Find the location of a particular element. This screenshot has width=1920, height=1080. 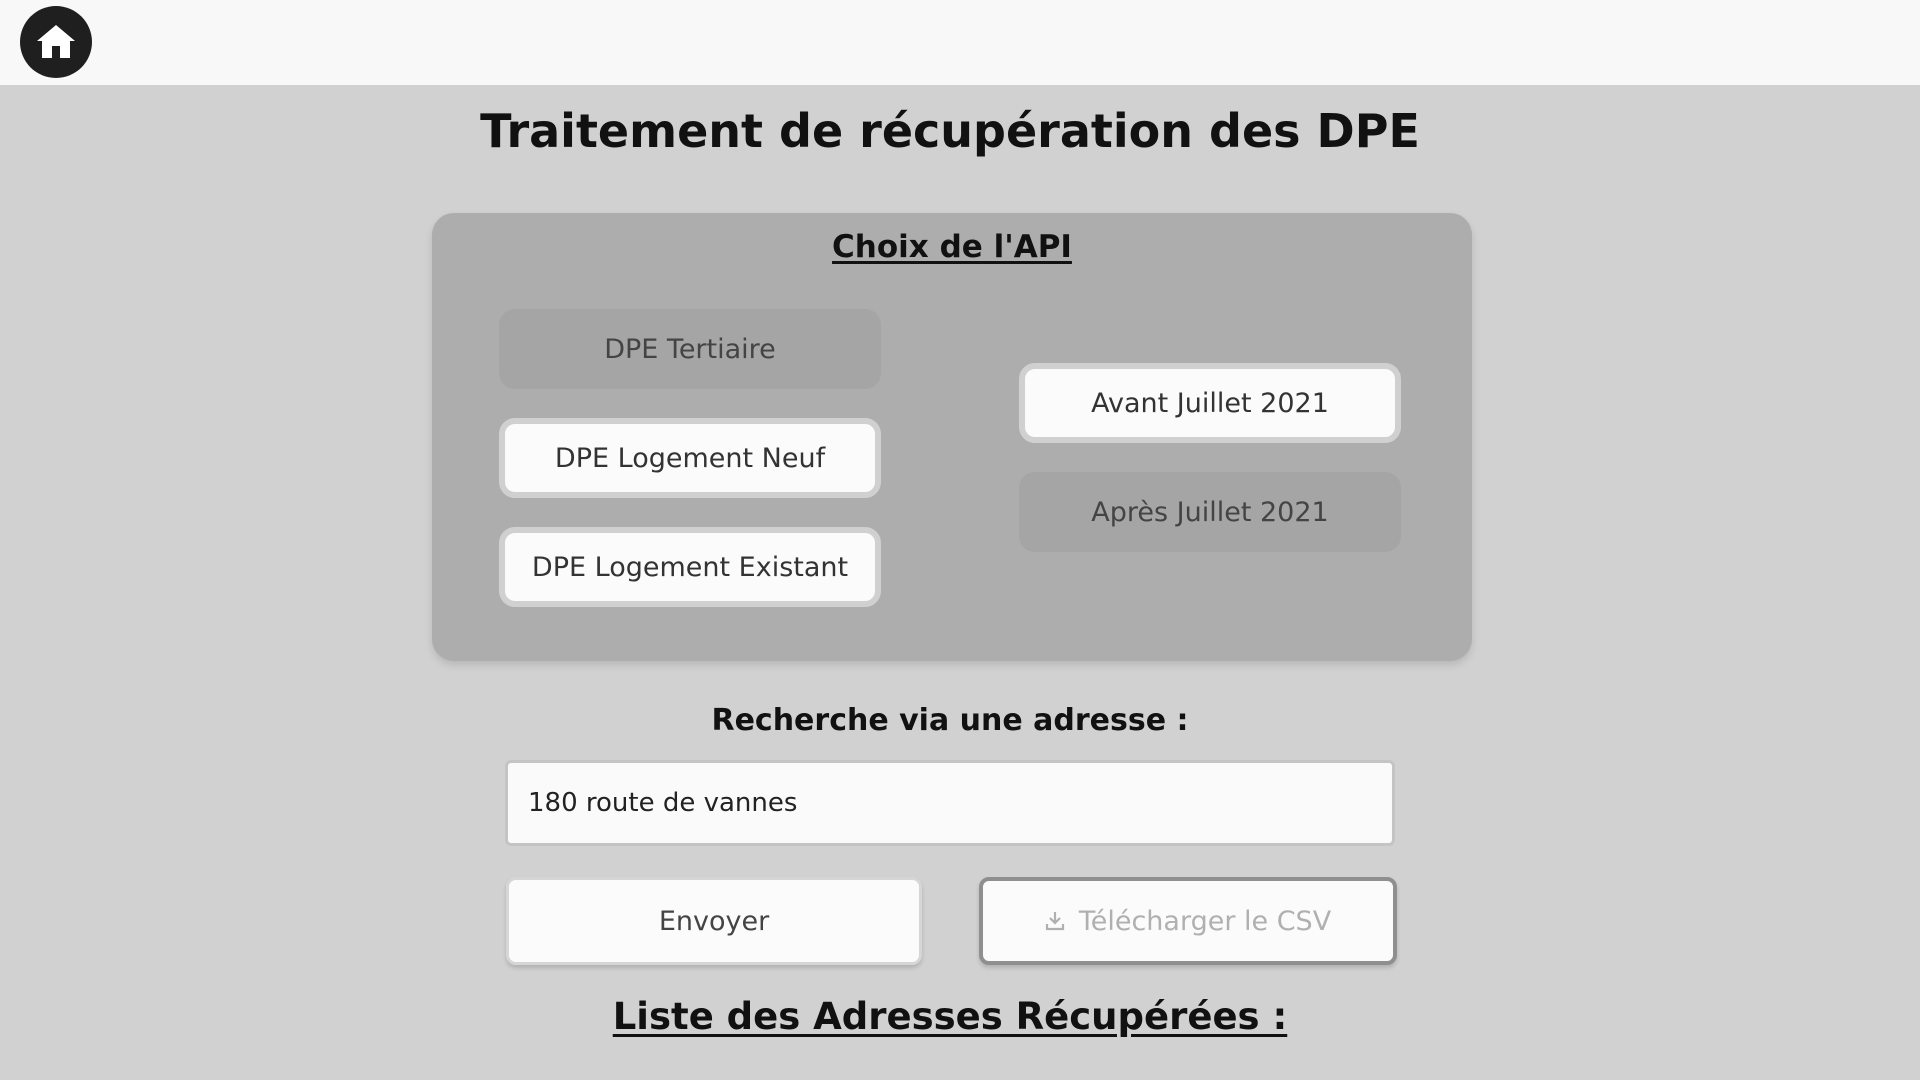

search-label: Recherche via une adresse : is located at coordinates (950, 720).